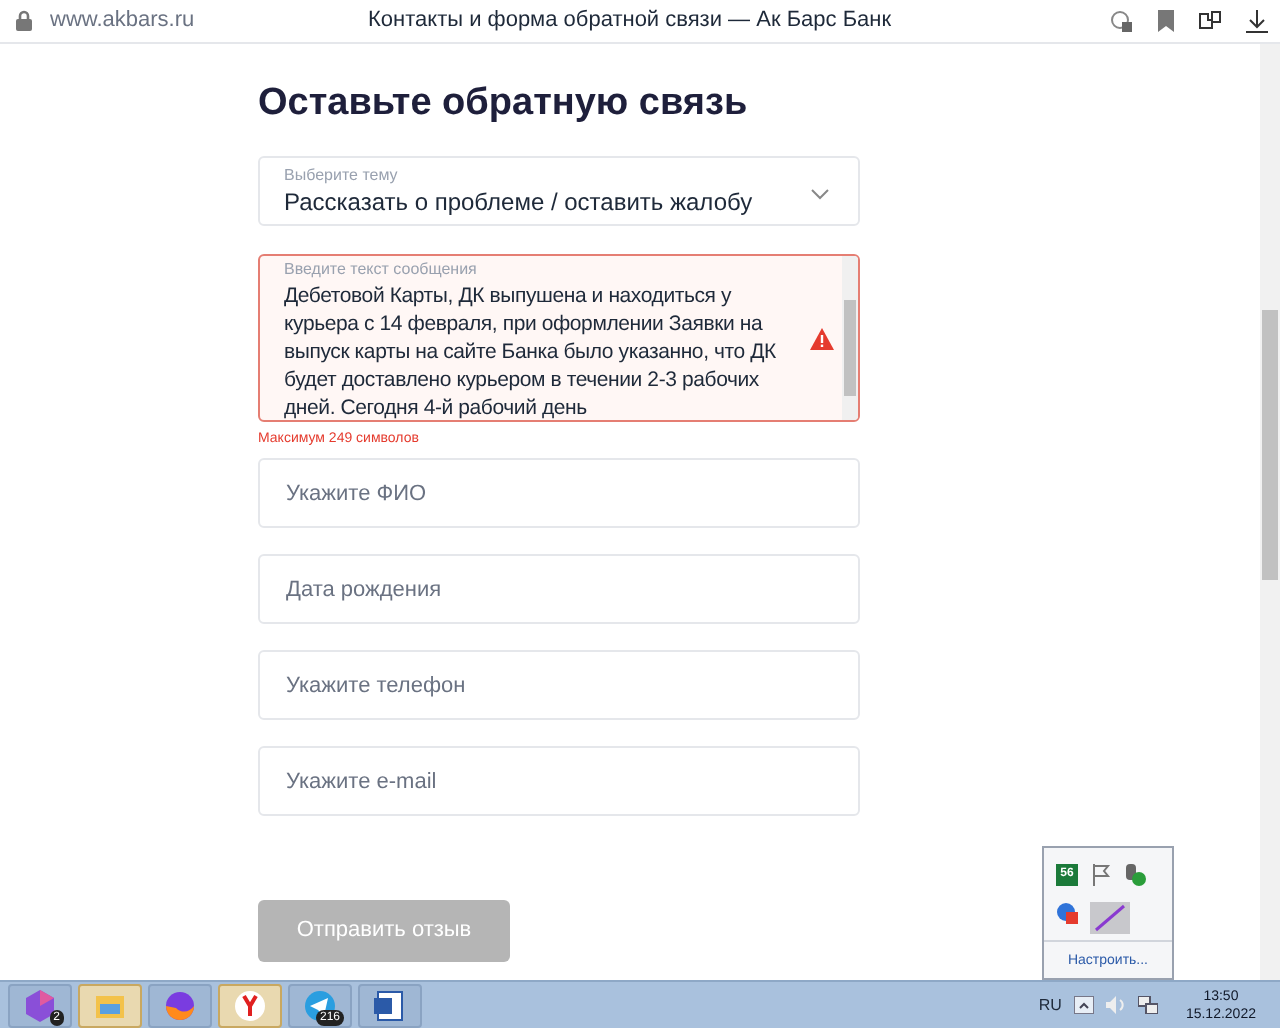  I want to click on message-label: Введите текст сообщения, so click(381, 270).